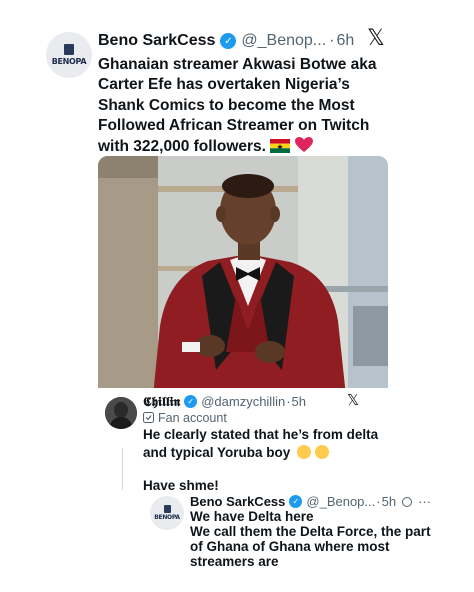 This screenshot has height=592, width=474. I want to click on reply-header: Beno SarkCess ✓ @_Benop... · 5h ···, so click(310, 501).